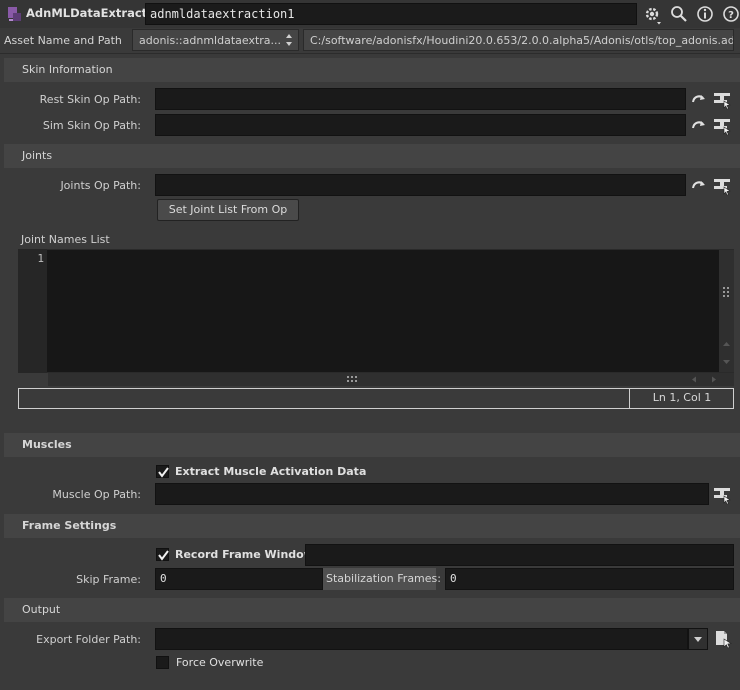 This screenshot has width=740, height=690. Describe the element at coordinates (162, 554) in the screenshot. I see `record-frame-windows-checkbox` at that location.